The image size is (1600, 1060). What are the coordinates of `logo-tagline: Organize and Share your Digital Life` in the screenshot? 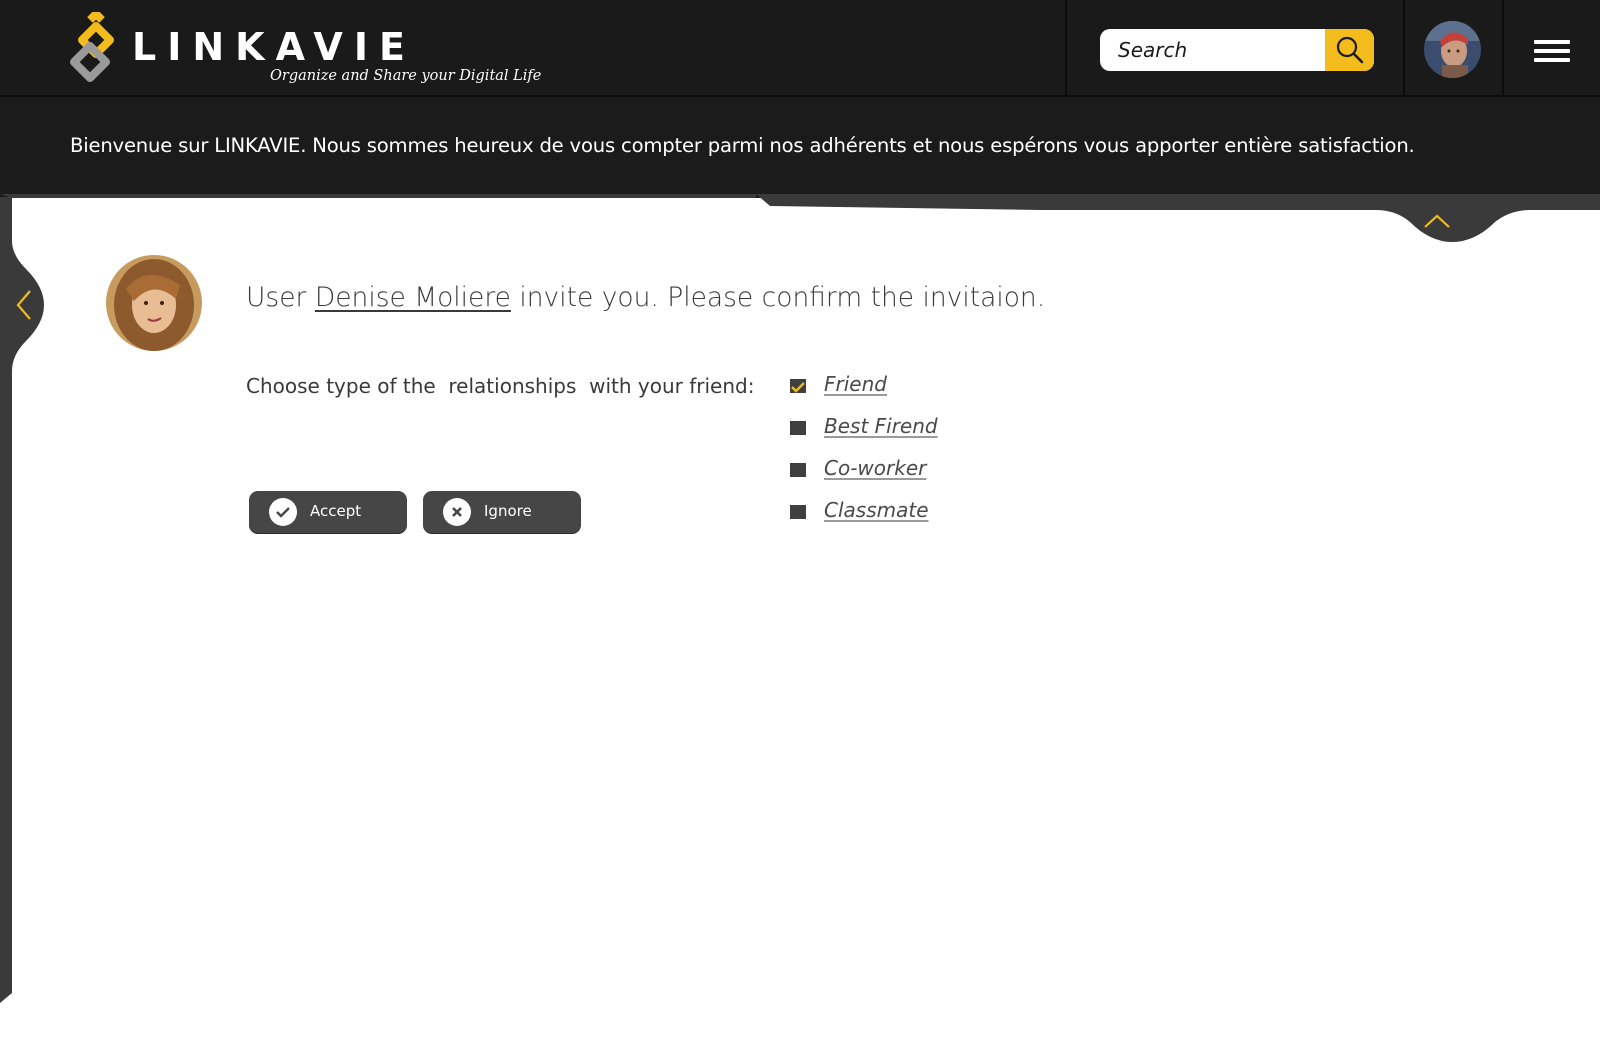 It's located at (406, 76).